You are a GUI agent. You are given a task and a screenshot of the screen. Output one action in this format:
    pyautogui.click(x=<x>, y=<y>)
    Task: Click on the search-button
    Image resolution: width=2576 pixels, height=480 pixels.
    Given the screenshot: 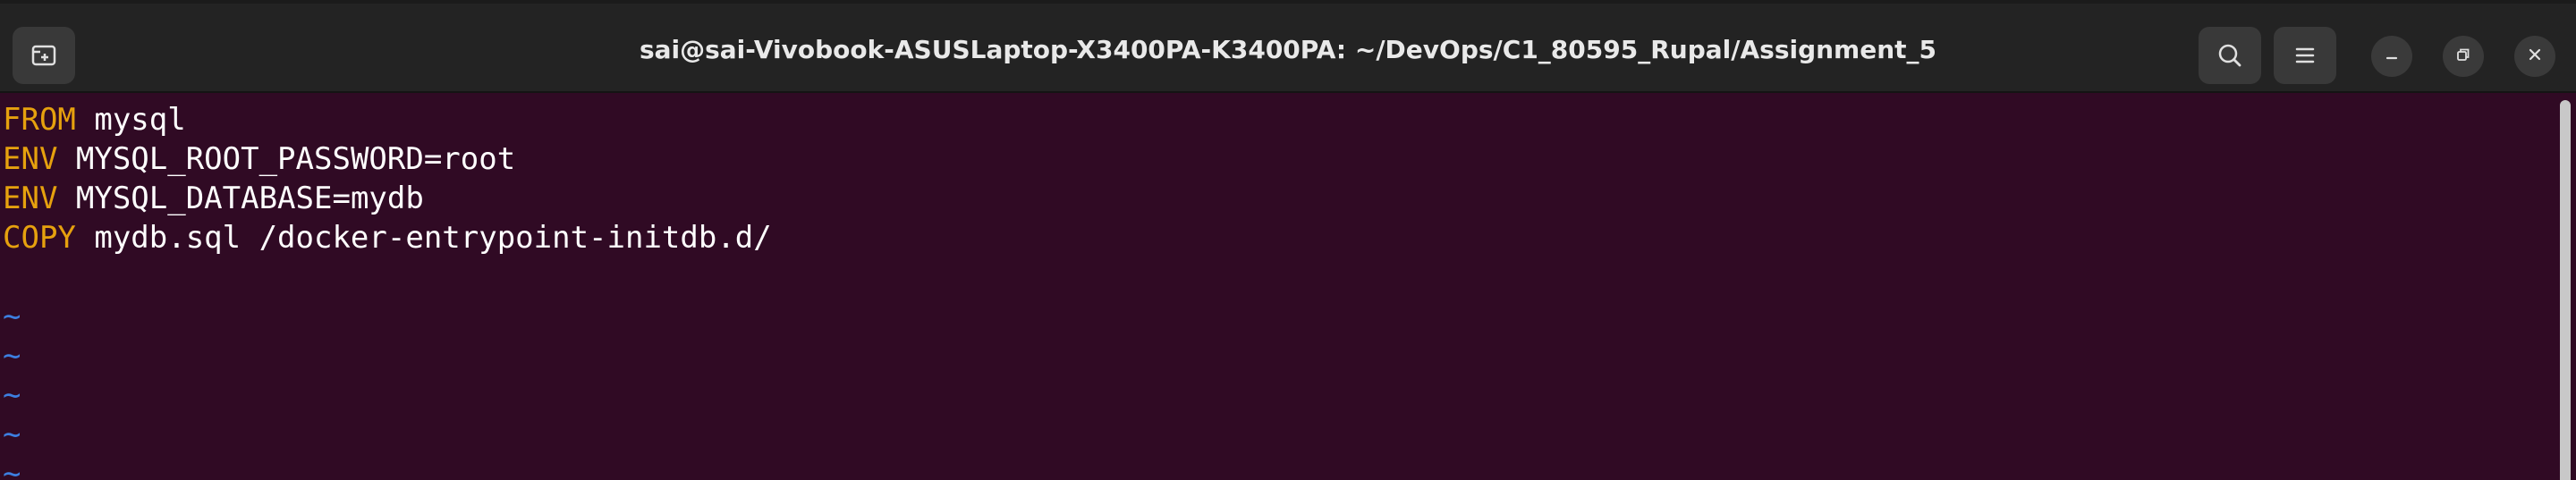 What is the action you would take?
    pyautogui.click(x=2230, y=55)
    